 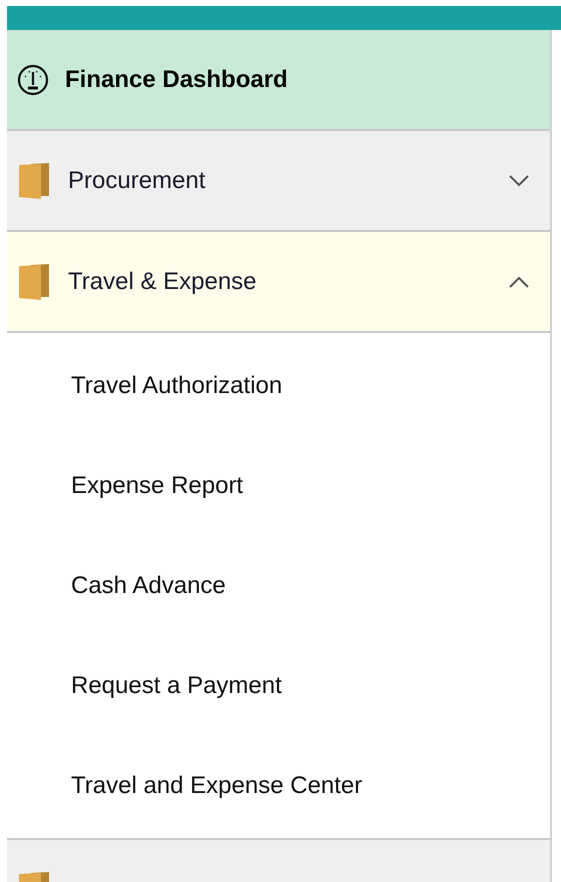 What do you see at coordinates (519, 181) in the screenshot?
I see `chevron-down-icon` at bounding box center [519, 181].